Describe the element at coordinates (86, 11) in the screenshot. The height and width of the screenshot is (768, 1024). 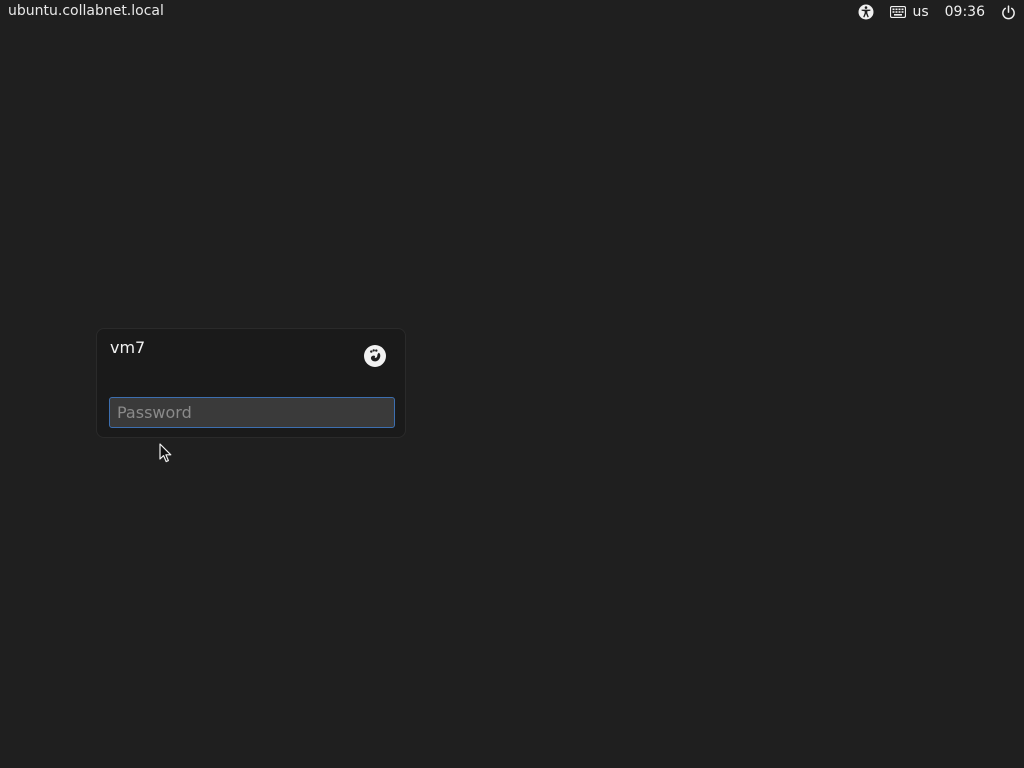
I see `hostname-label: ubuntu.collabnet.local` at that location.